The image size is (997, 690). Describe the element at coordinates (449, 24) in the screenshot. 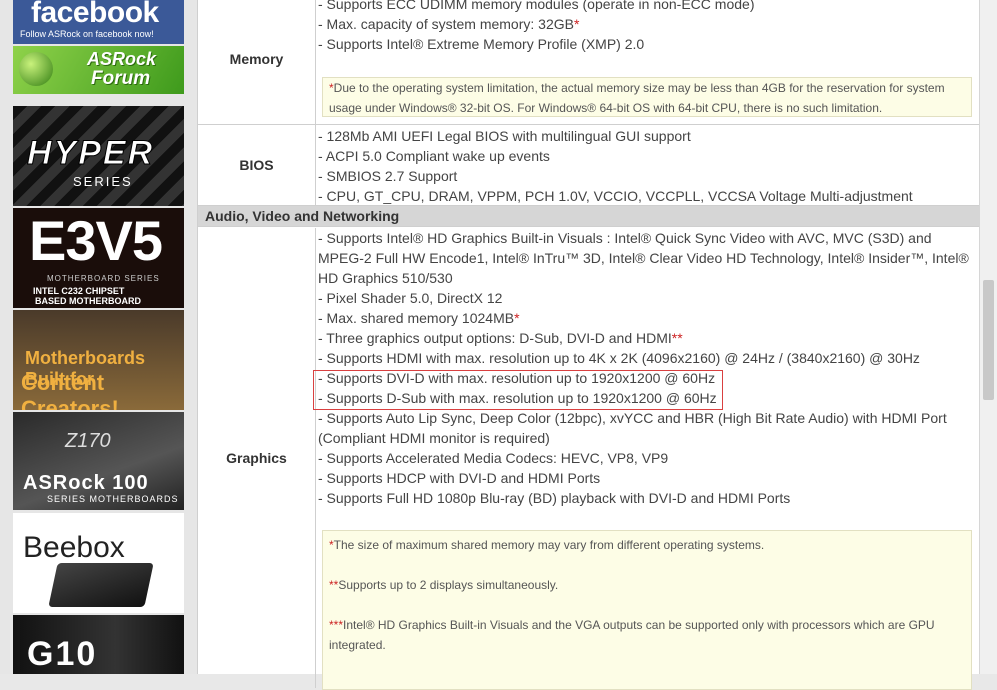

I see `memory-line: - Max. capacity of system memory: 32GB*` at that location.